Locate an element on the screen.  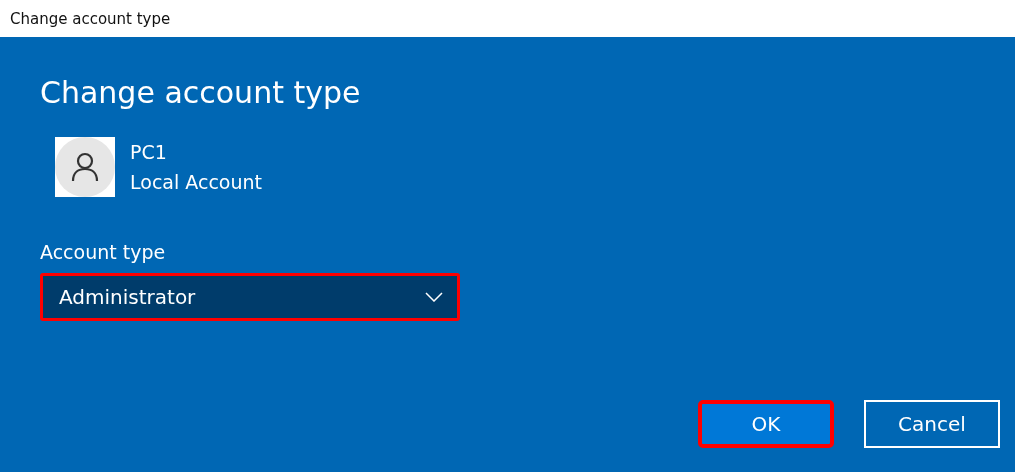
account-name: PC1 is located at coordinates (149, 152).